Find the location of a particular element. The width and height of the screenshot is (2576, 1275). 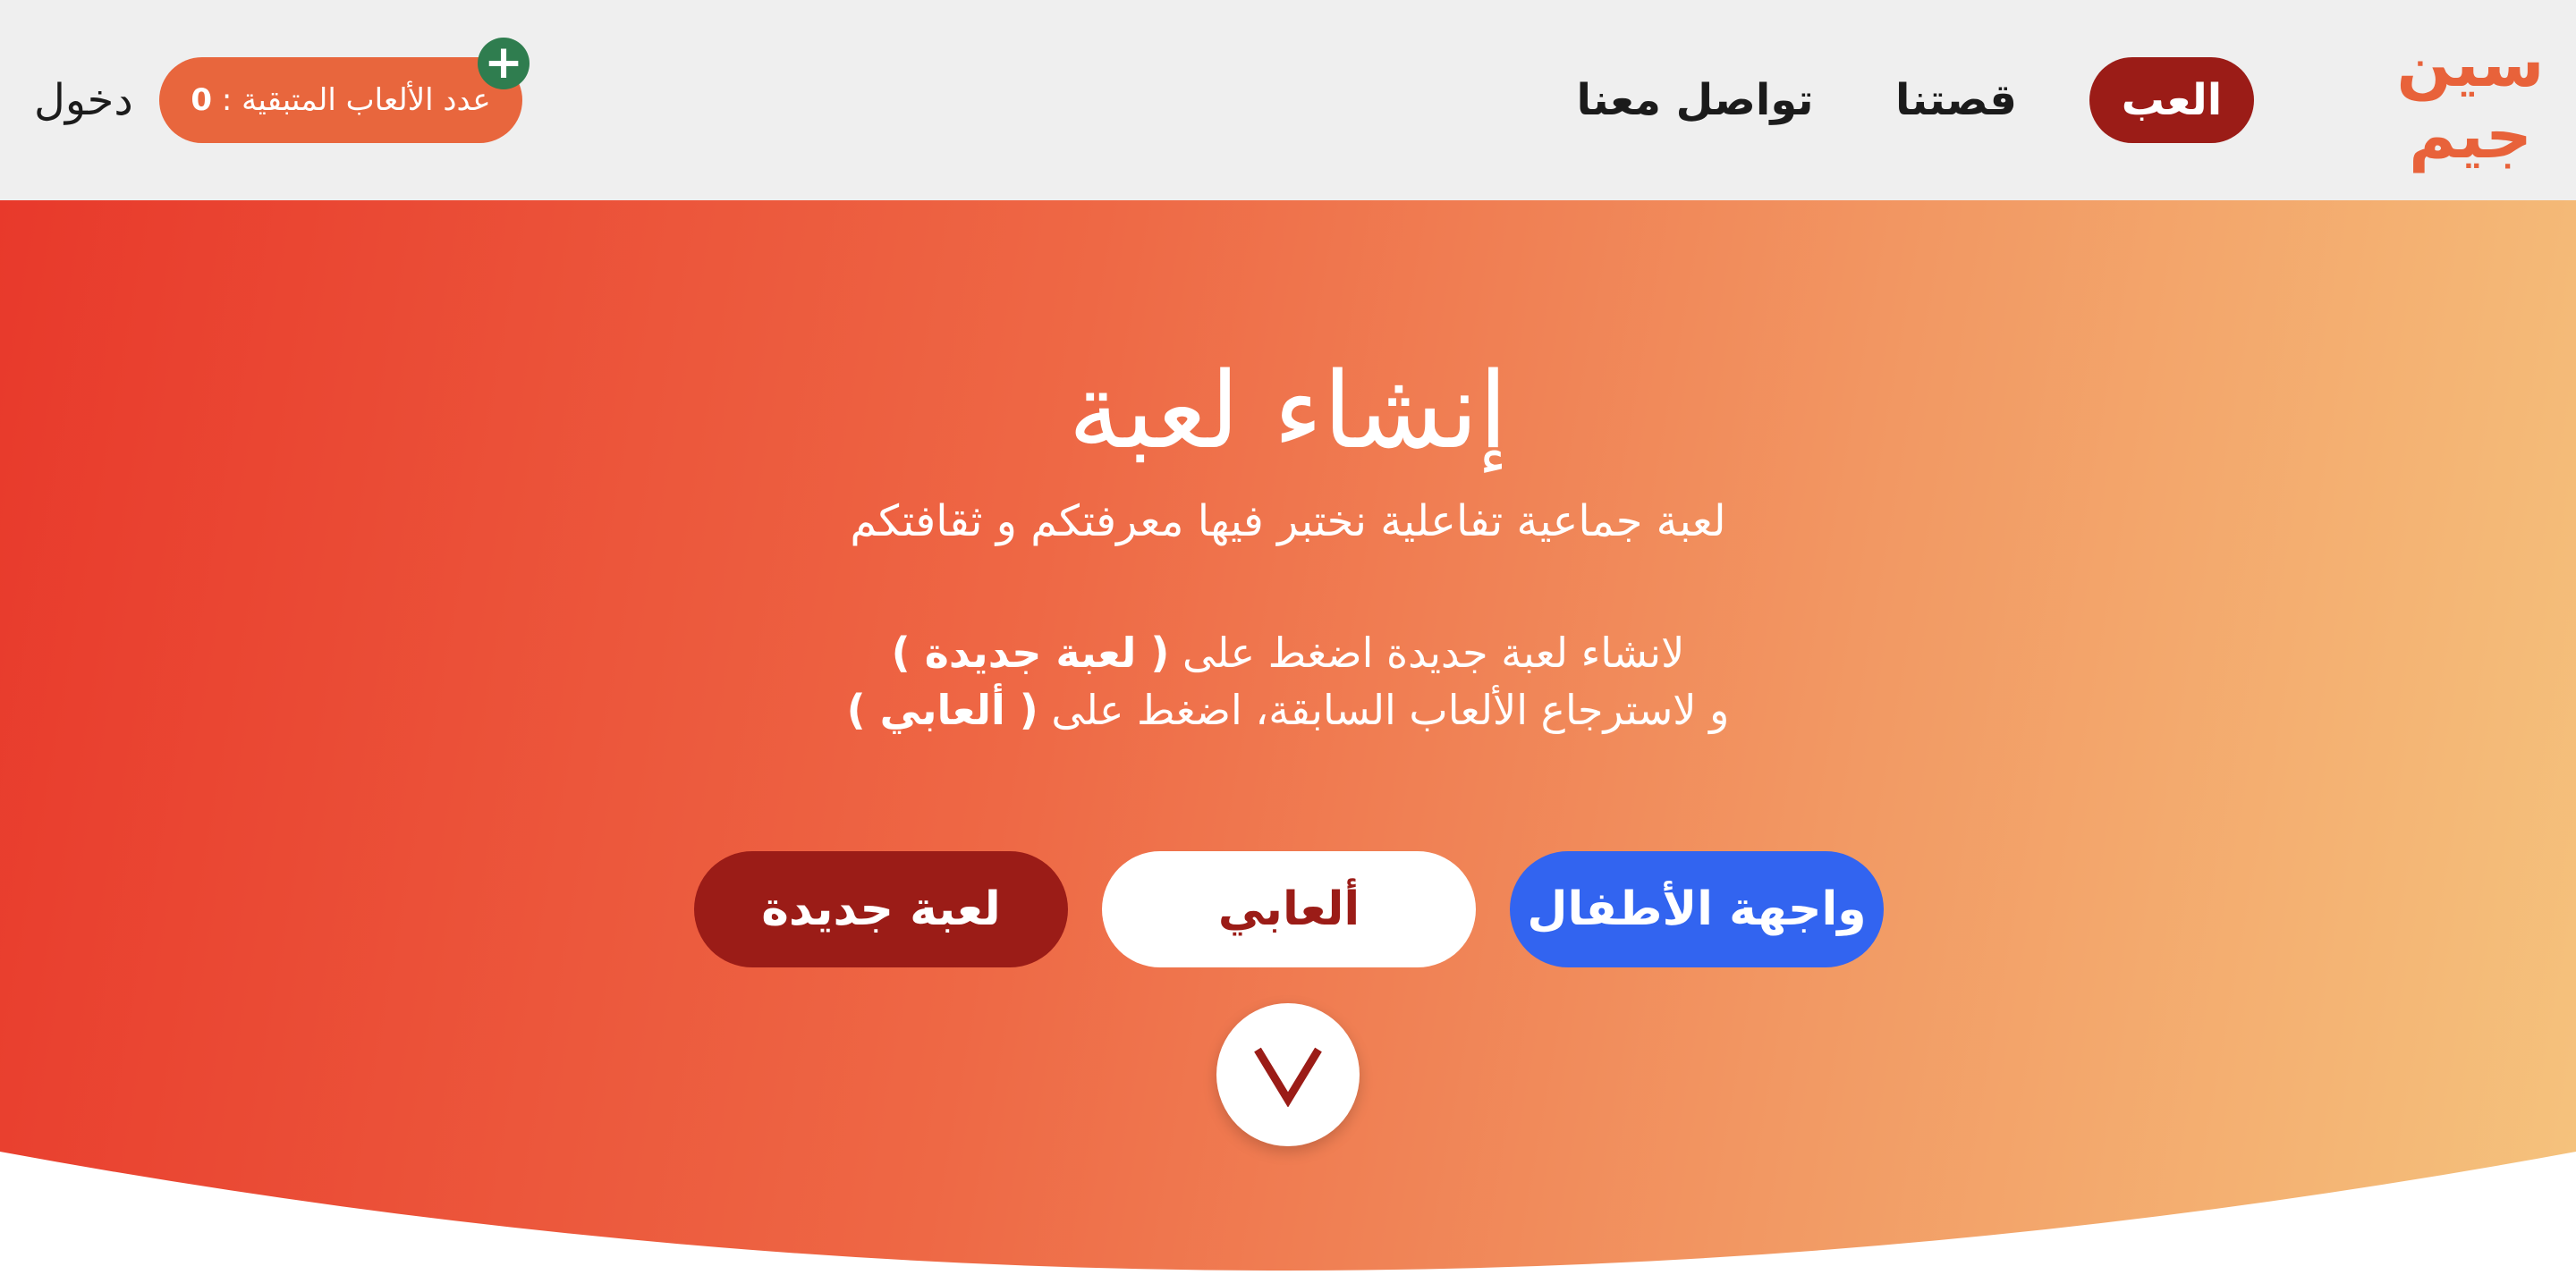

nav-our-story: قصتنا is located at coordinates (1956, 100).